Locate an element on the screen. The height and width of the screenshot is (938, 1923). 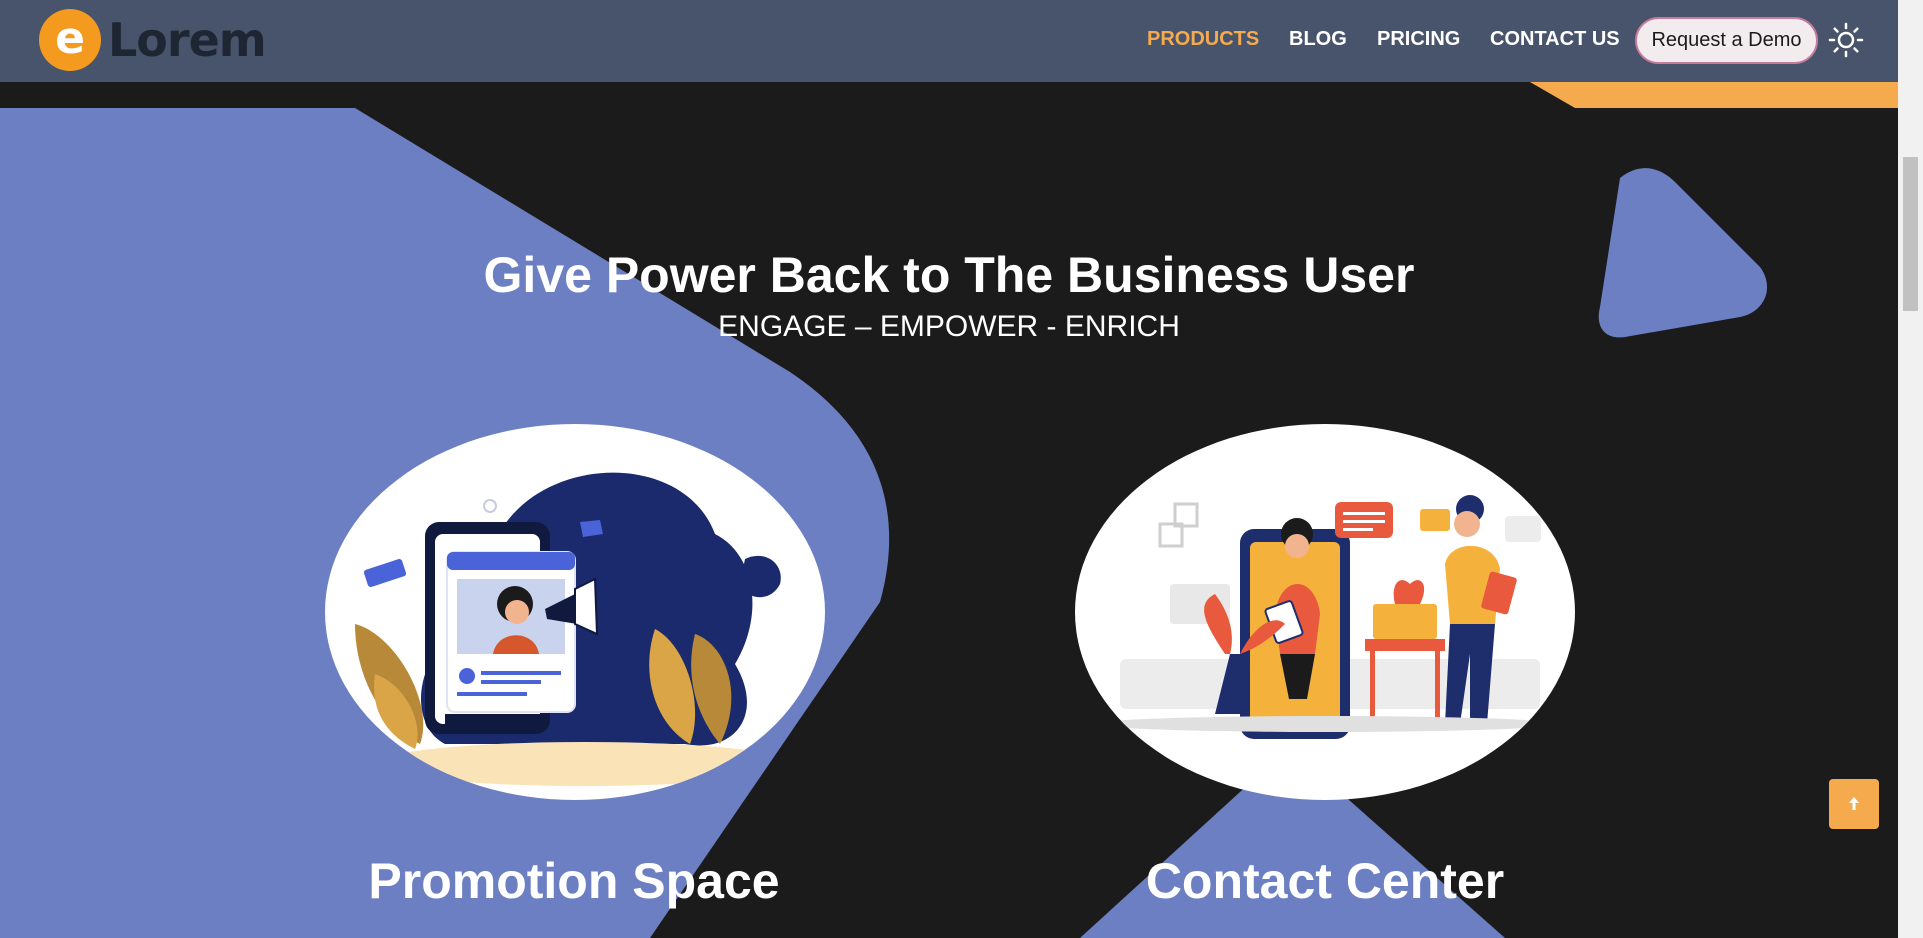
hero-subtitle: ENGAGE – EMPOWER - ENRICH is located at coordinates (949, 326).